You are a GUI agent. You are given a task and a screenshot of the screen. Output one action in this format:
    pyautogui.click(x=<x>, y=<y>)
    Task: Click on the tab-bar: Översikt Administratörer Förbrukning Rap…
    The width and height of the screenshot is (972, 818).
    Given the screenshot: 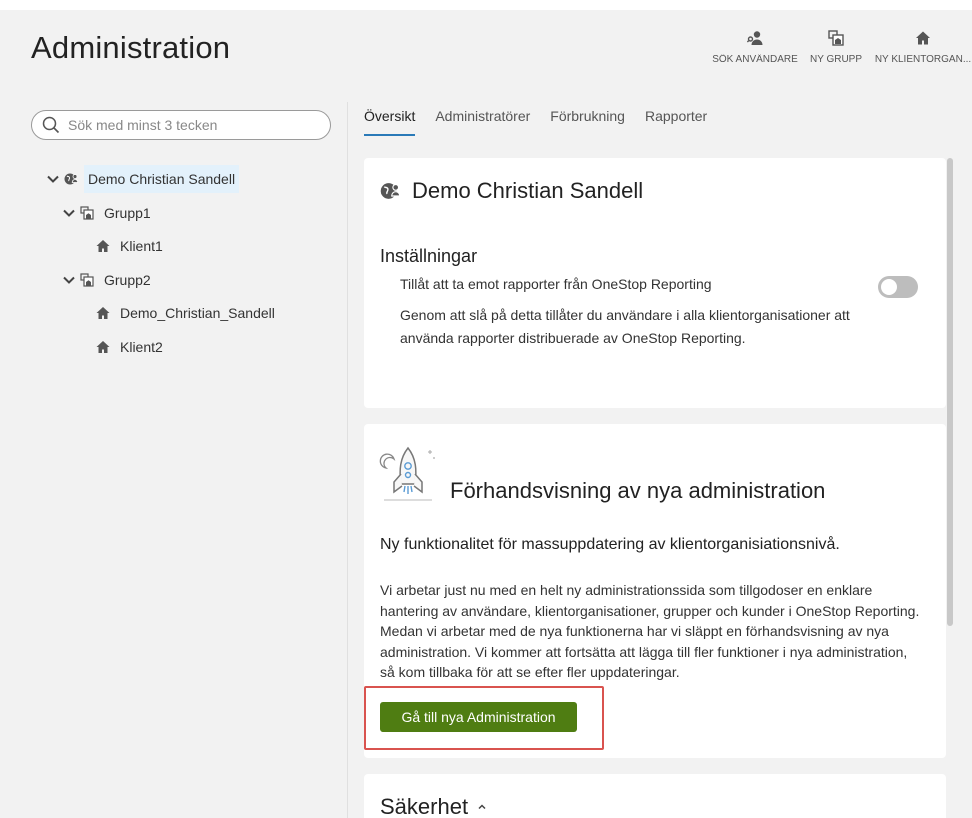 What is the action you would take?
    pyautogui.click(x=545, y=122)
    